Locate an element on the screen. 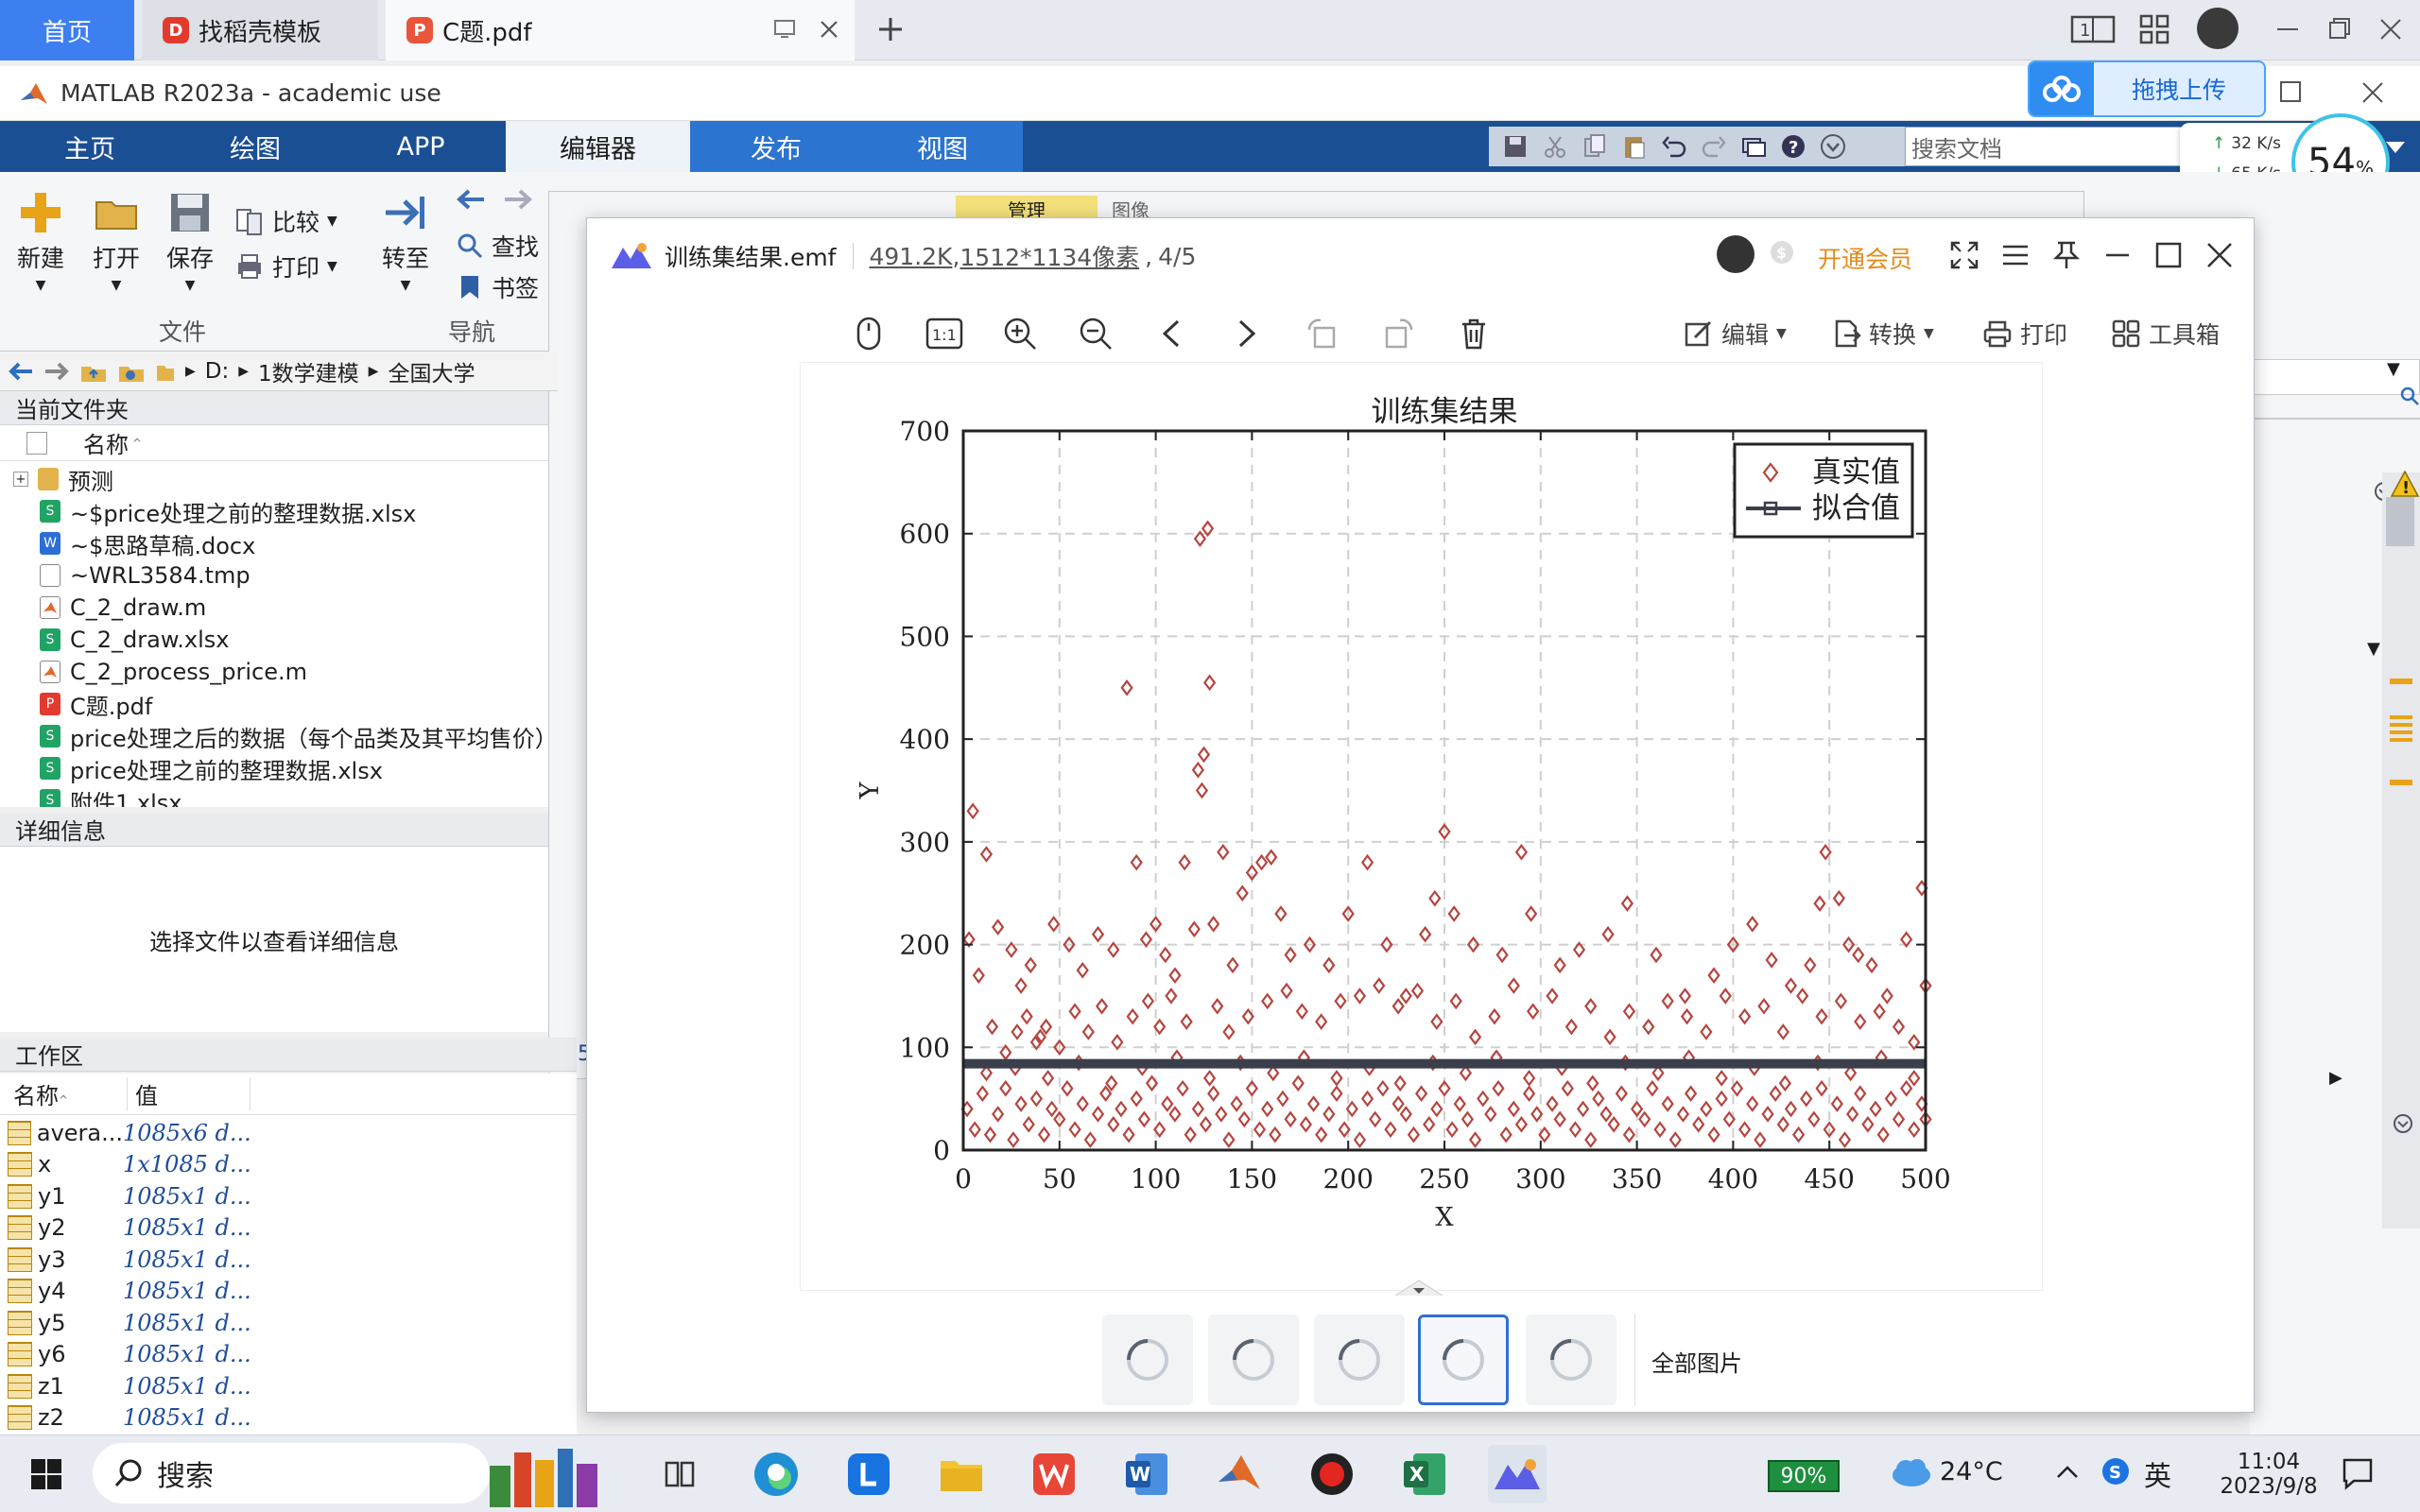 This screenshot has height=1512, width=2420. task-view-icon is located at coordinates (679, 1474).